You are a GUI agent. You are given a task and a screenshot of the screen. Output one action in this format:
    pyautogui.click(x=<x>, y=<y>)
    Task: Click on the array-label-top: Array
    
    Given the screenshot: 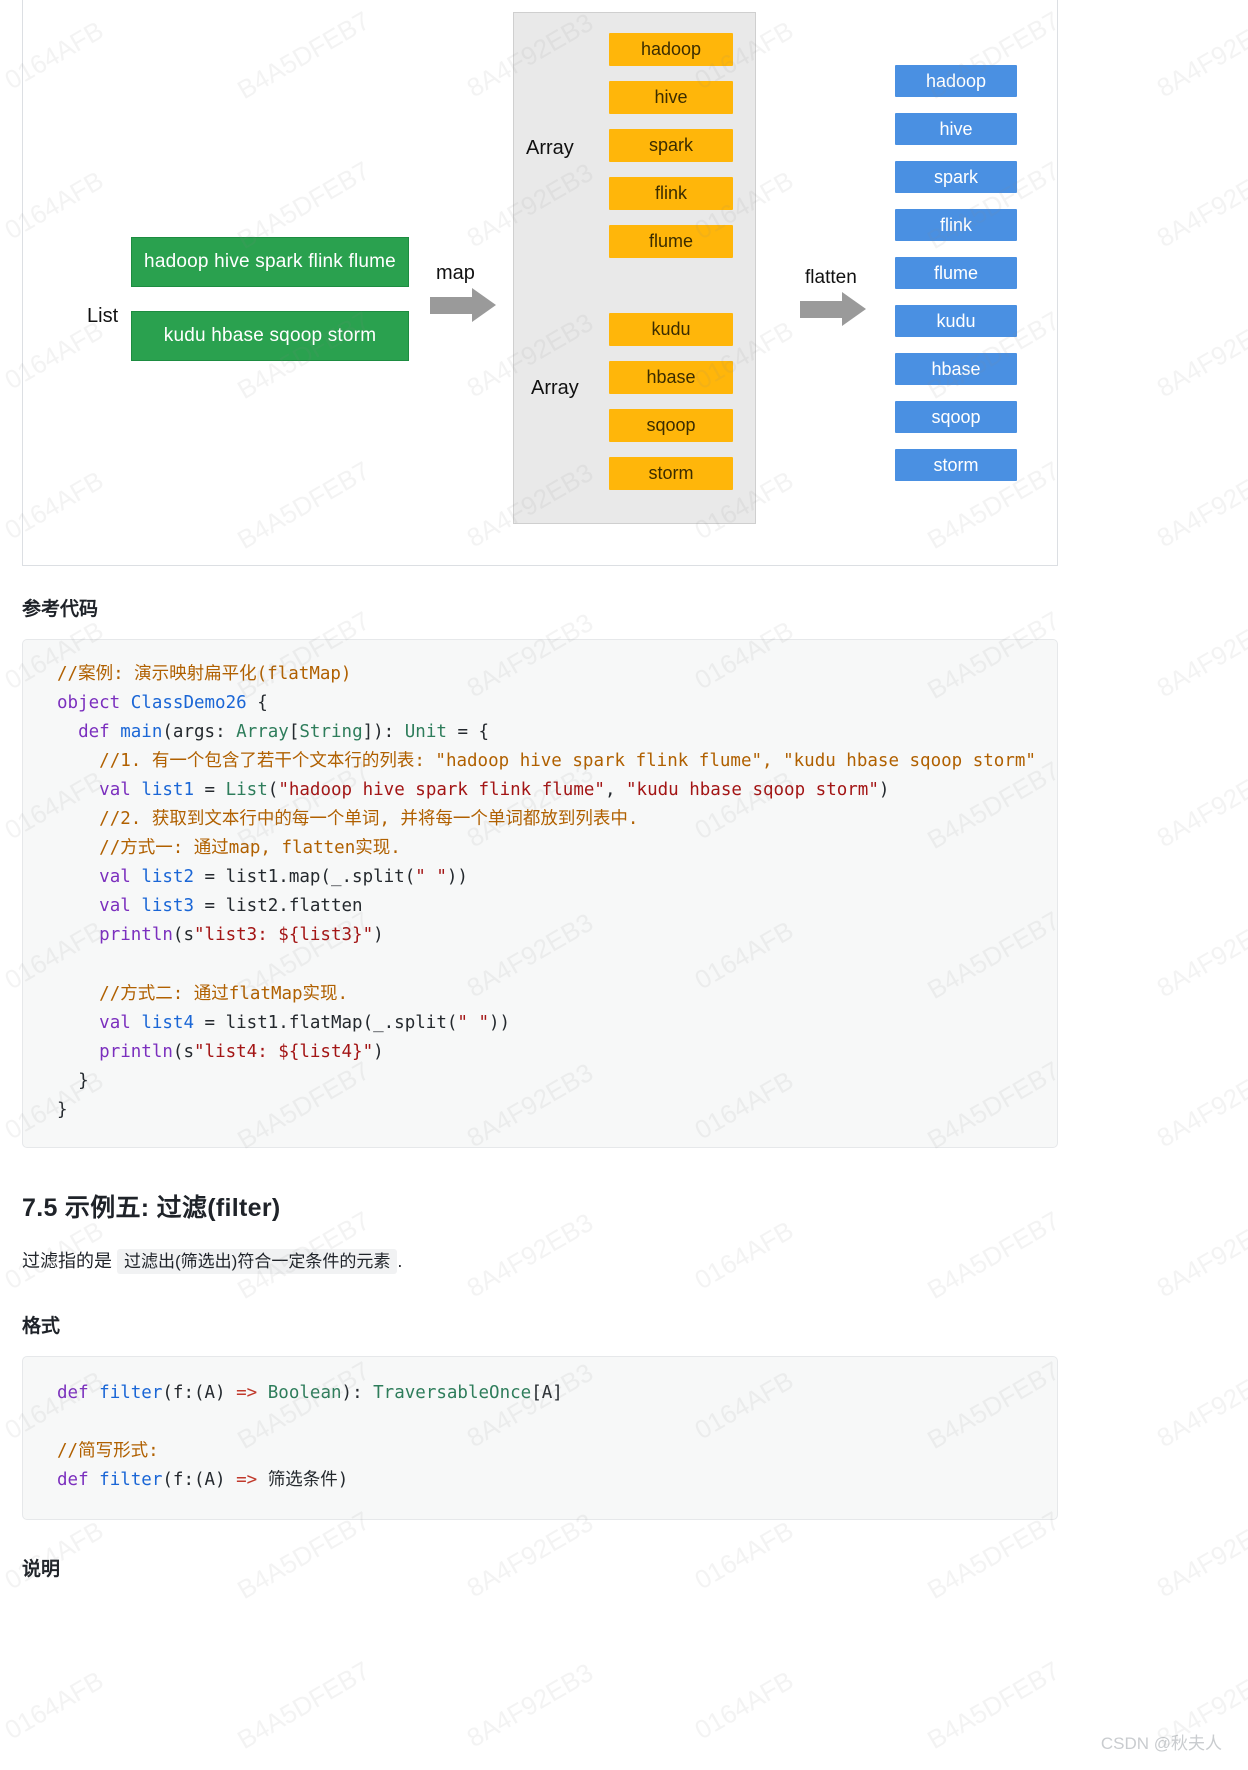 What is the action you would take?
    pyautogui.click(x=550, y=148)
    